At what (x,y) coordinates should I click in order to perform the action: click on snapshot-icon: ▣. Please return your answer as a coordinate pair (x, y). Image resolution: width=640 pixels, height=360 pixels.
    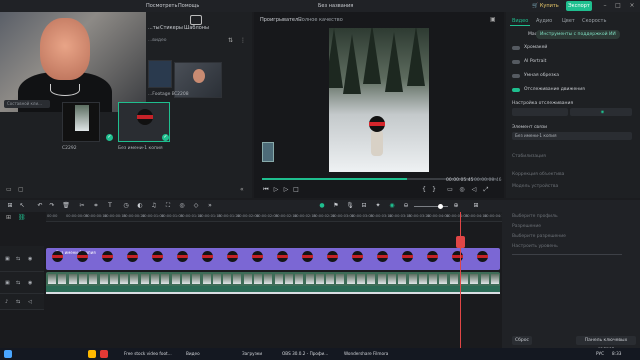
    Looking at the image, I should click on (493, 19).